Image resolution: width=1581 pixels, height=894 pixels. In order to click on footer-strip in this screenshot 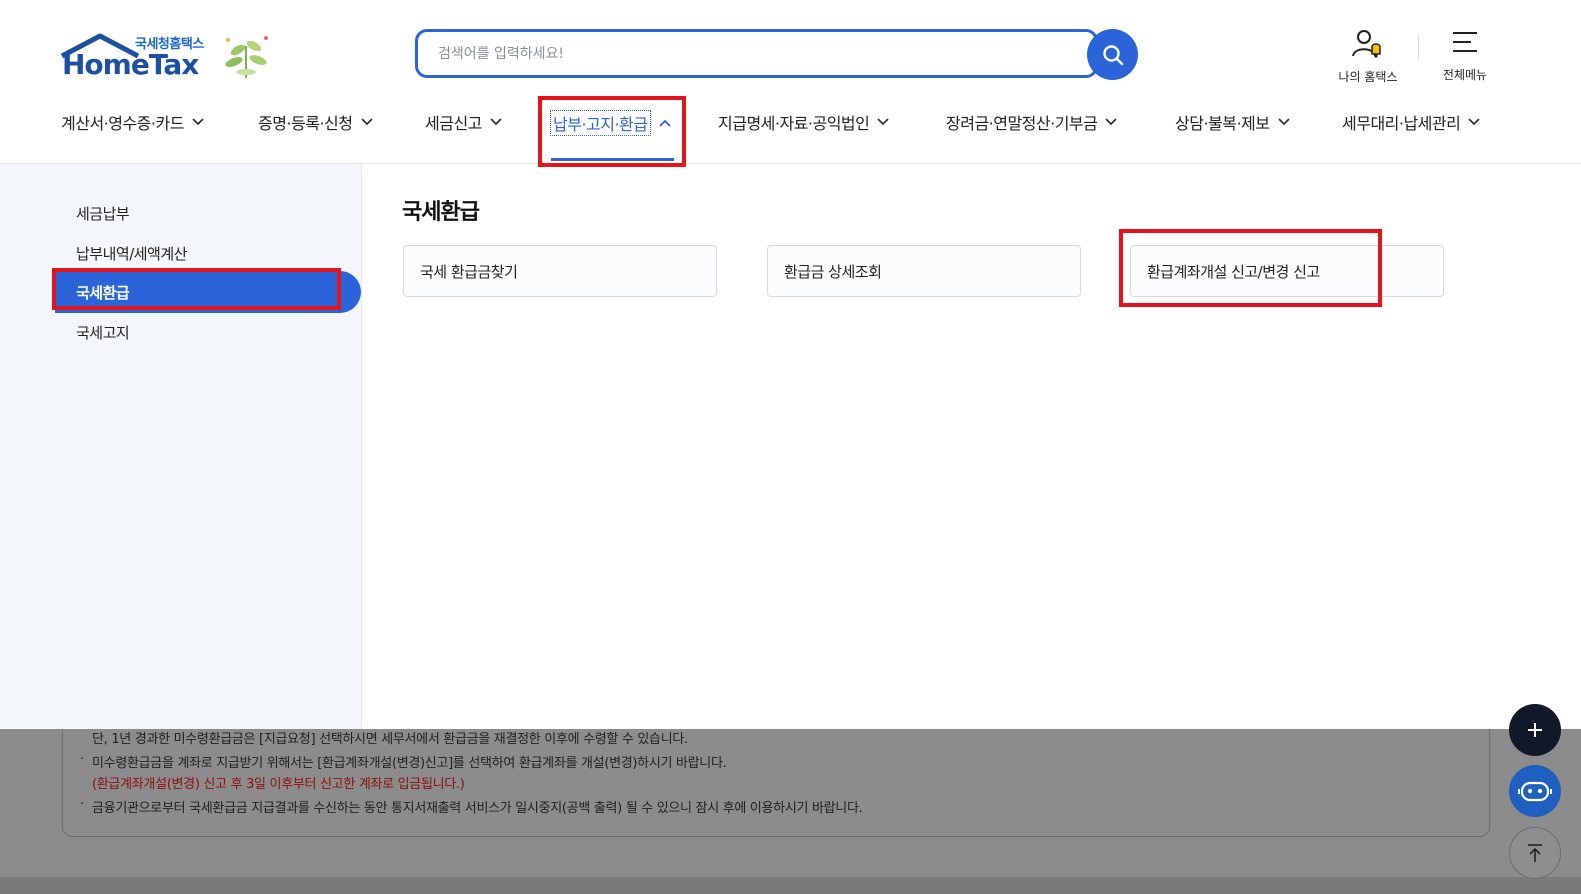, I will do `click(790, 885)`.